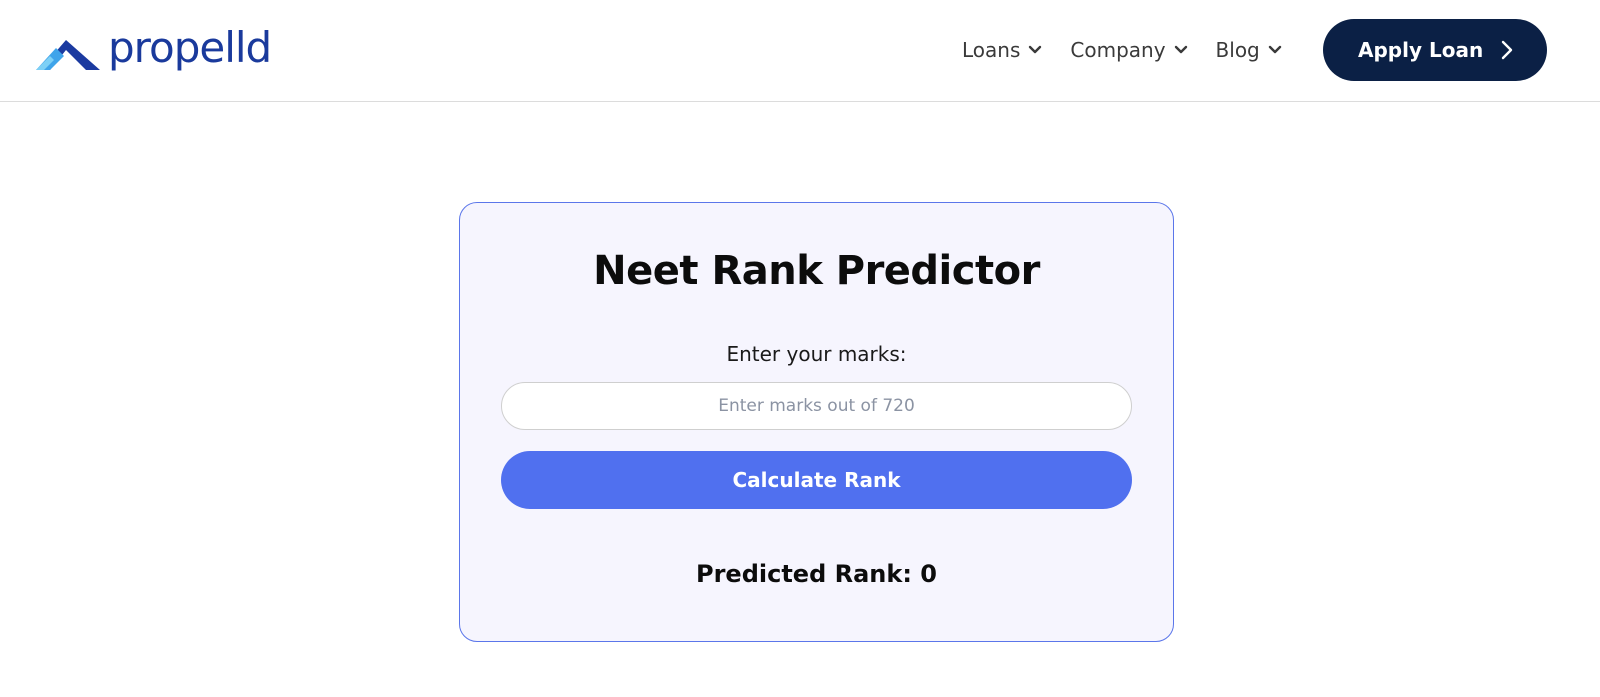 The image size is (1600, 697). What do you see at coordinates (68, 55) in the screenshot?
I see `logo-mark-icon` at bounding box center [68, 55].